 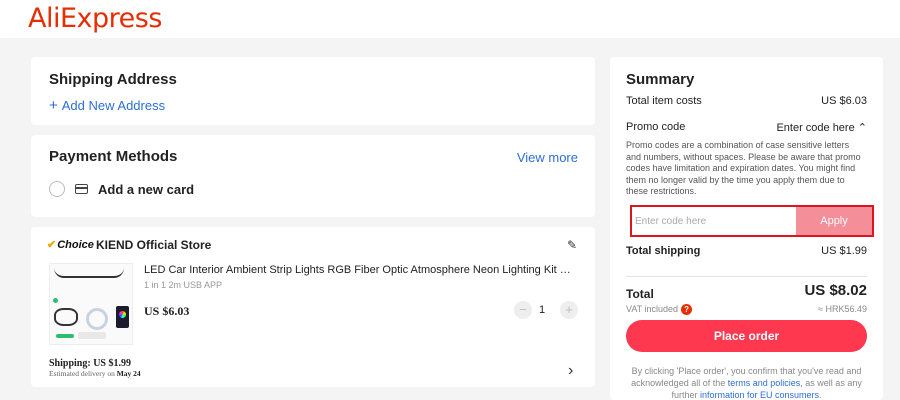 I want to click on shipping-address-card: Shipping Address + Add New Address, so click(x=313, y=91).